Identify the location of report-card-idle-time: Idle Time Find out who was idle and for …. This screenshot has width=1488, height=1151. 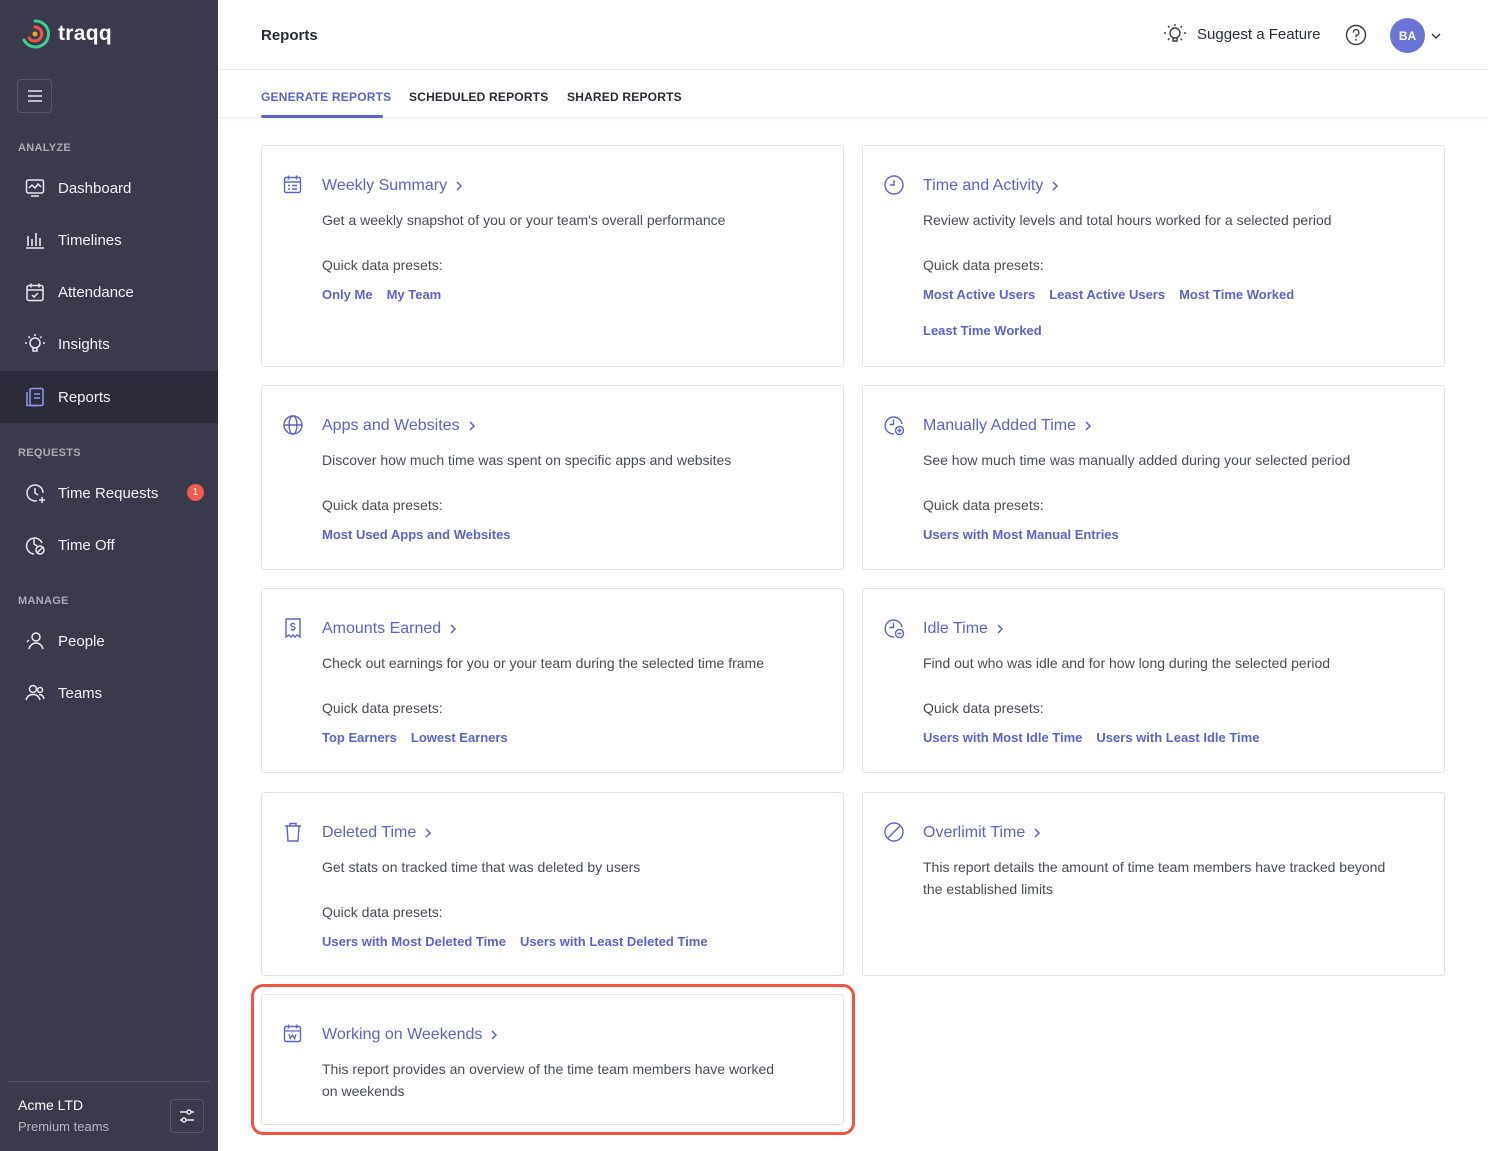
(1153, 680).